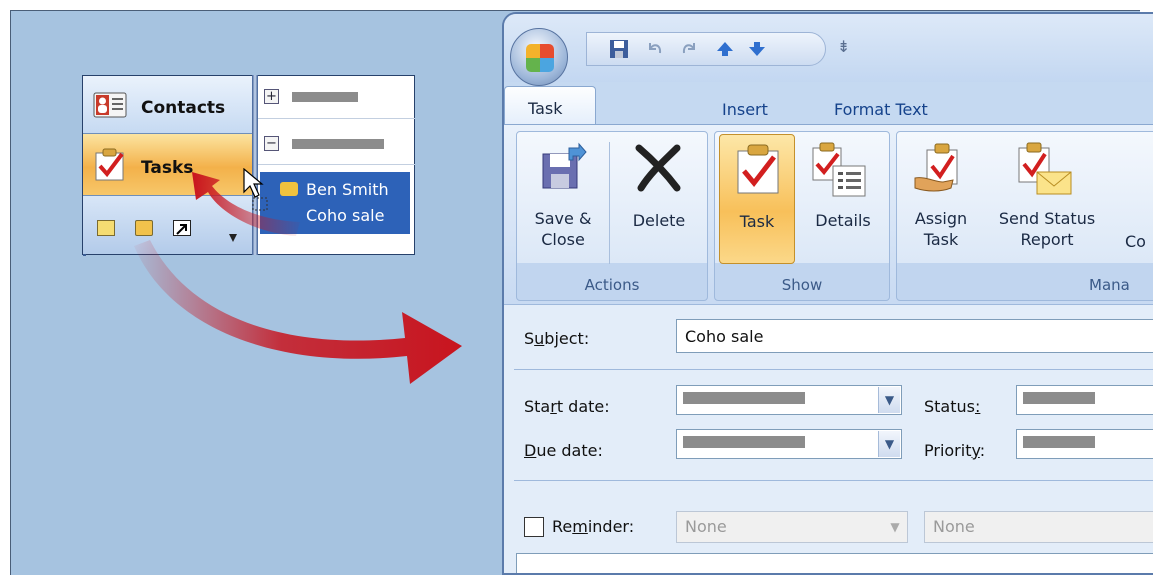  I want to click on group-show: Task Details Show, so click(802, 216).